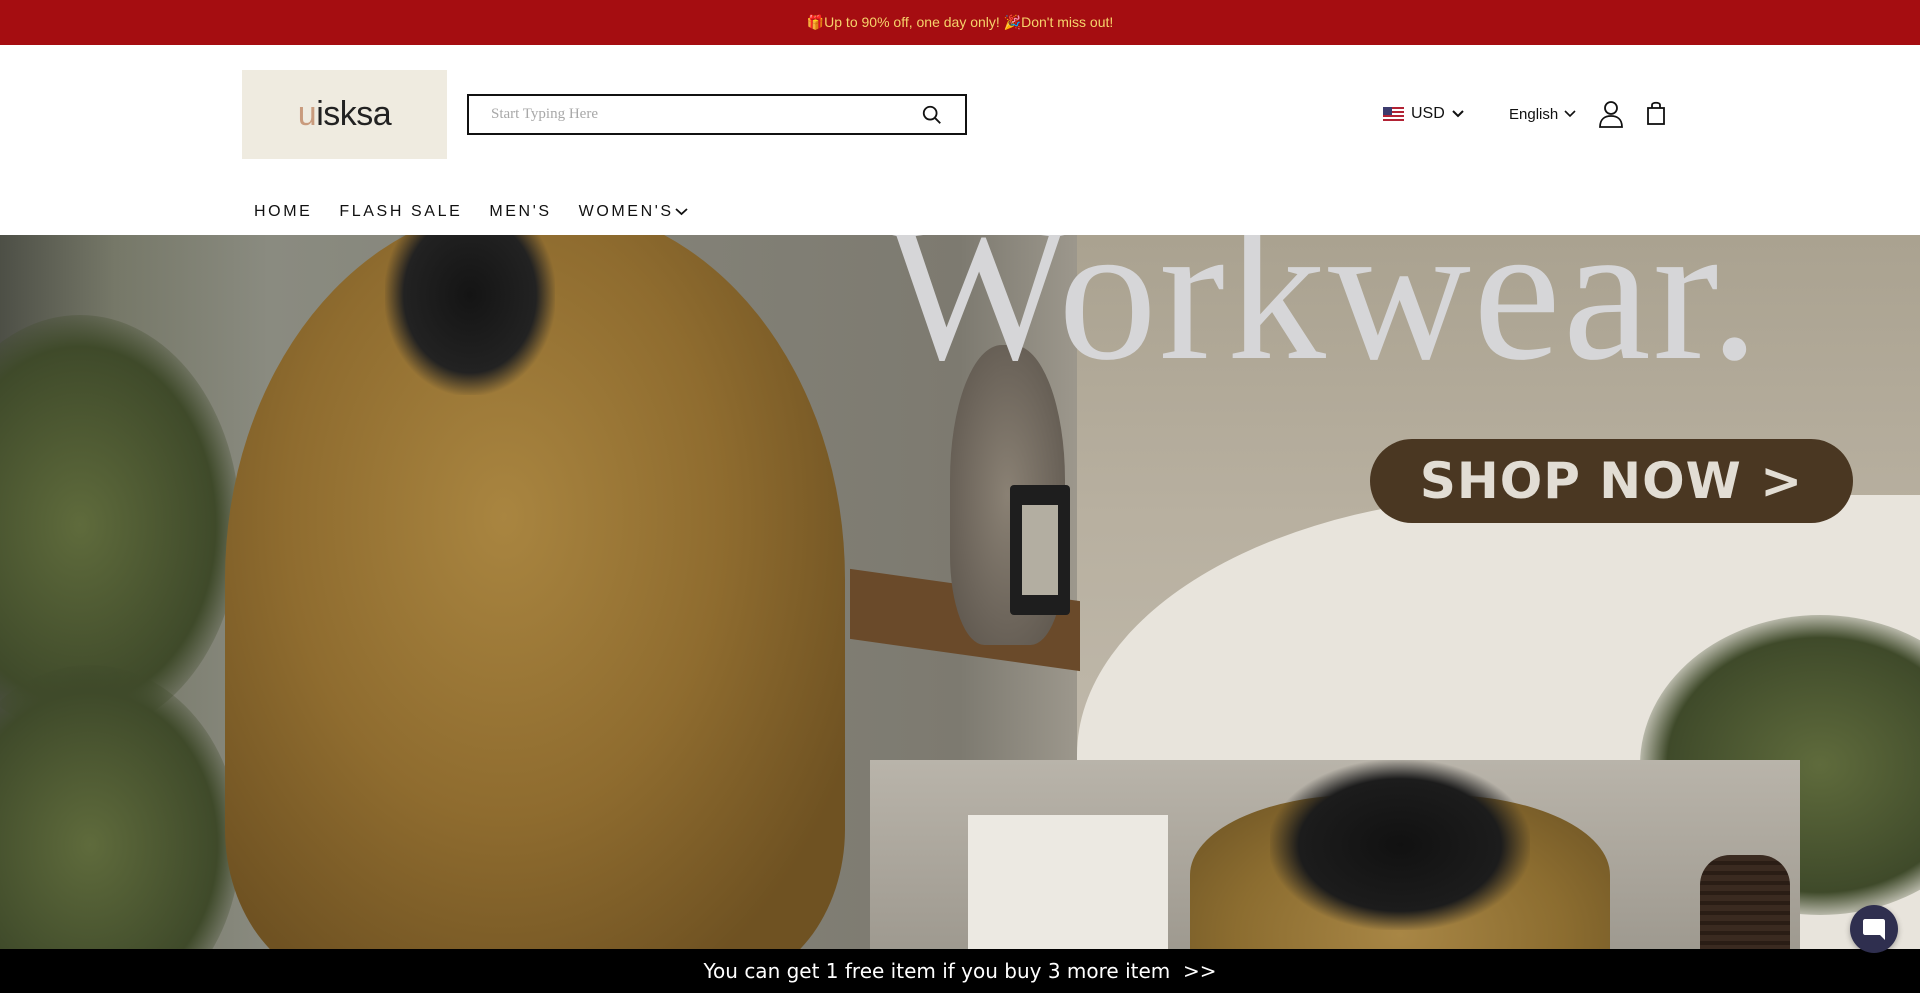 The height and width of the screenshot is (993, 1920). Describe the element at coordinates (1393, 114) in the screenshot. I see `us-flag-icon` at that location.